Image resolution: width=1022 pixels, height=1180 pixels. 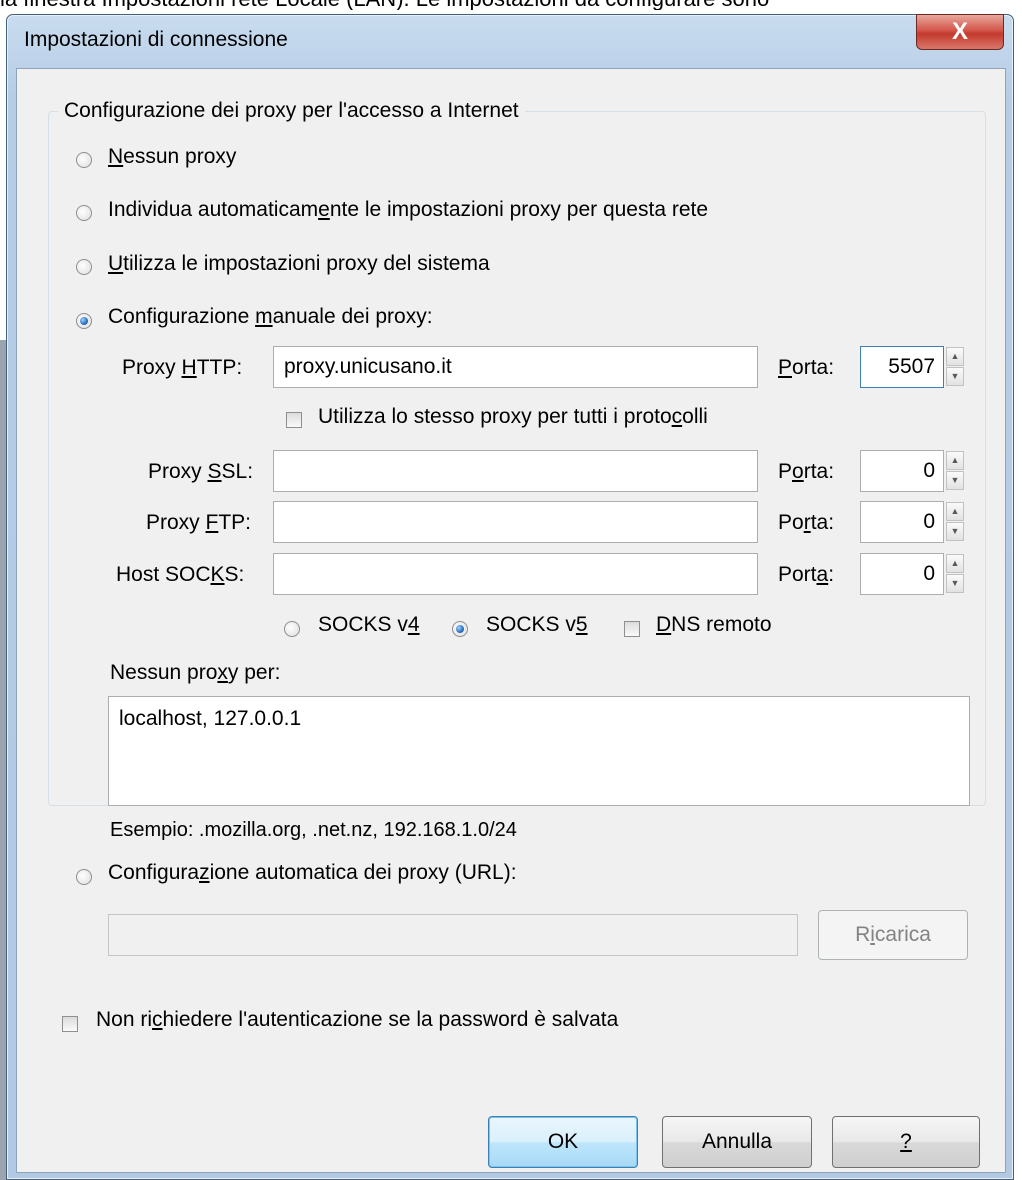 What do you see at coordinates (292, 629) in the screenshot?
I see `radio-socks-v4` at bounding box center [292, 629].